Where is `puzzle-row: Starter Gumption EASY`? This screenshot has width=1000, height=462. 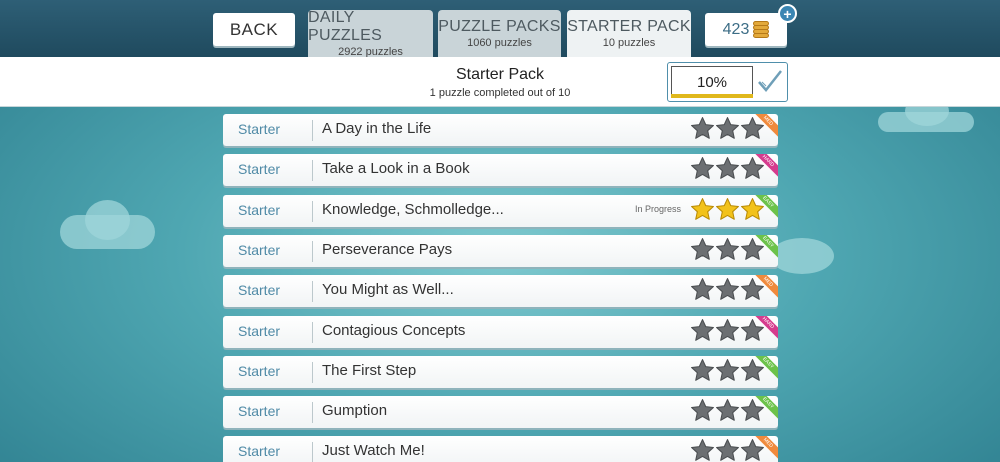
puzzle-row: Starter Gumption EASY is located at coordinates (500, 412).